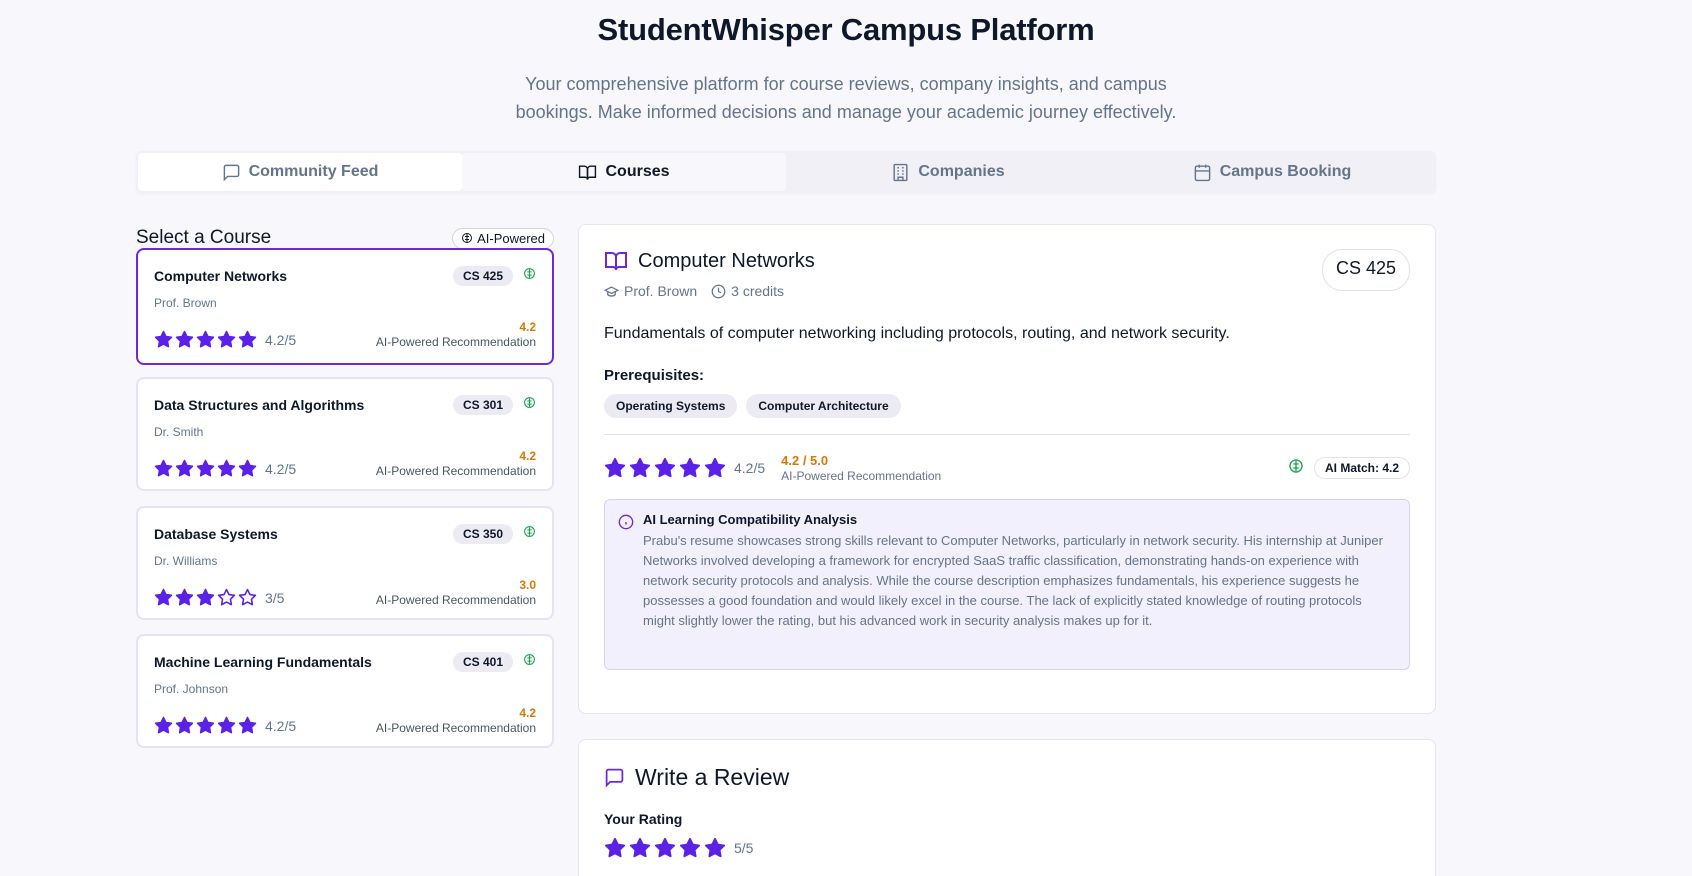 The height and width of the screenshot is (876, 1692). I want to click on course-instructor: Dr. Williams, so click(186, 561).